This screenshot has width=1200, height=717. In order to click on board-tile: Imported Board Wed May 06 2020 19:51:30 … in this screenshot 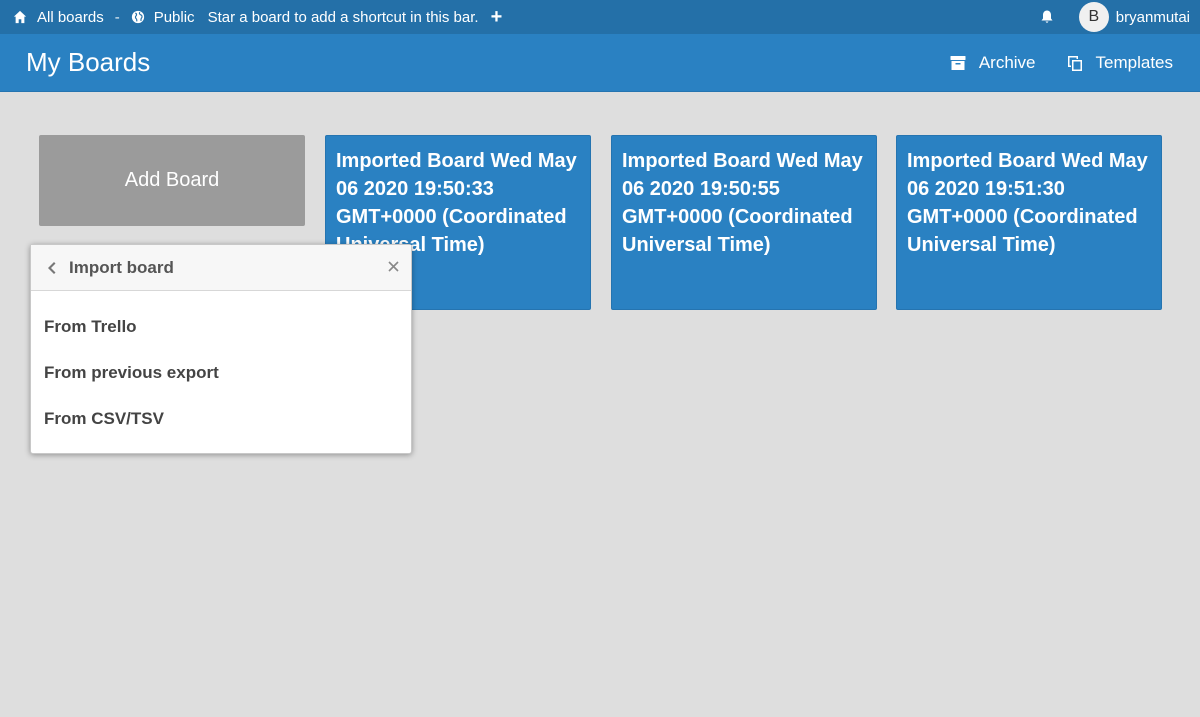, I will do `click(1029, 222)`.